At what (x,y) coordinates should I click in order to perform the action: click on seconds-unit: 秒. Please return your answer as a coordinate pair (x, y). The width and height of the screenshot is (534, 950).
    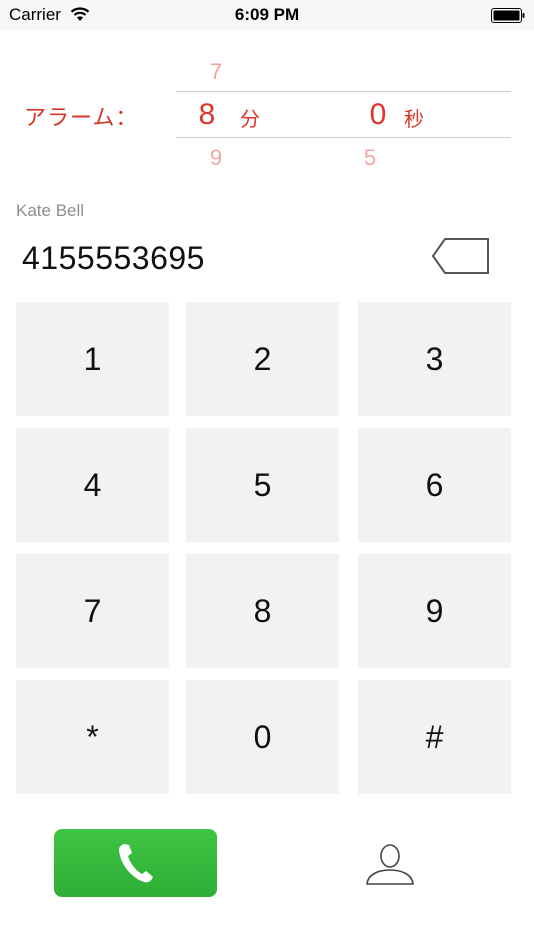
    Looking at the image, I should click on (414, 120).